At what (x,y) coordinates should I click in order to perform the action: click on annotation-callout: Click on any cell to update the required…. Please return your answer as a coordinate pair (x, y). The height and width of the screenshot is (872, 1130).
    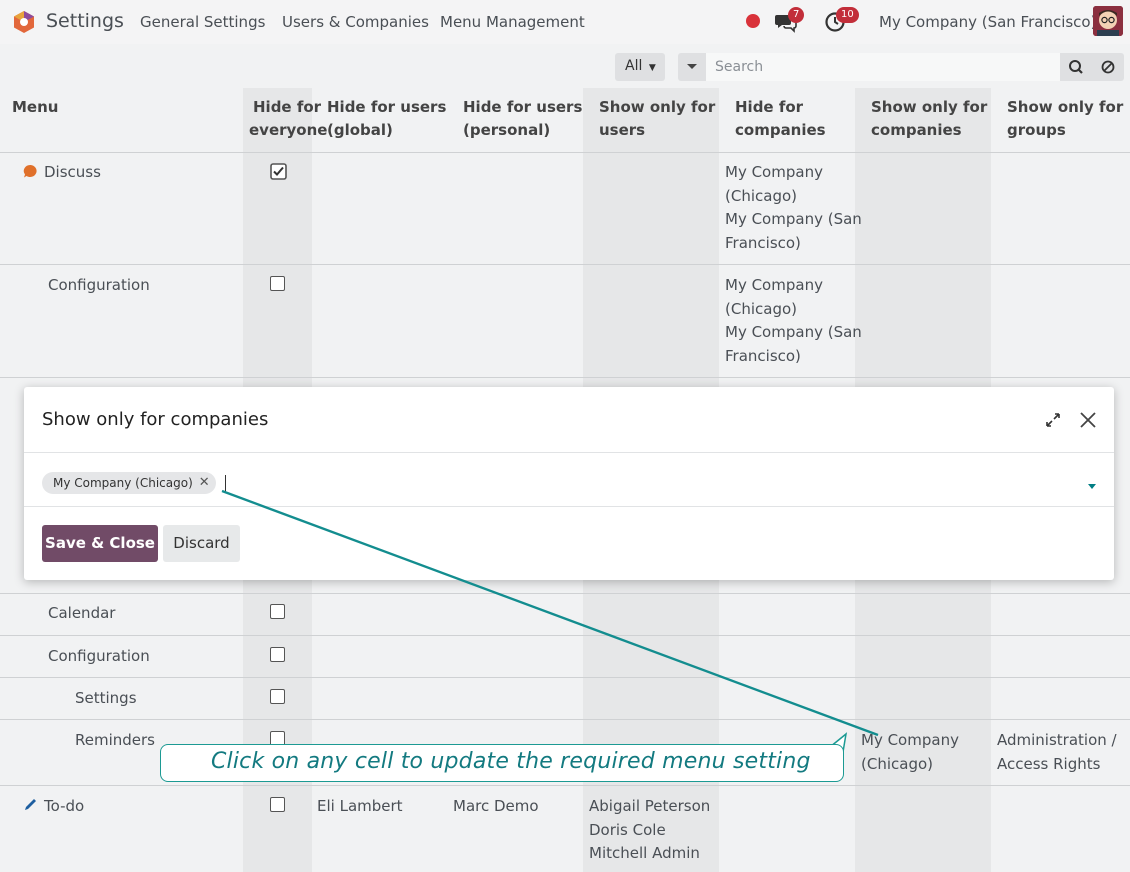
    Looking at the image, I should click on (502, 763).